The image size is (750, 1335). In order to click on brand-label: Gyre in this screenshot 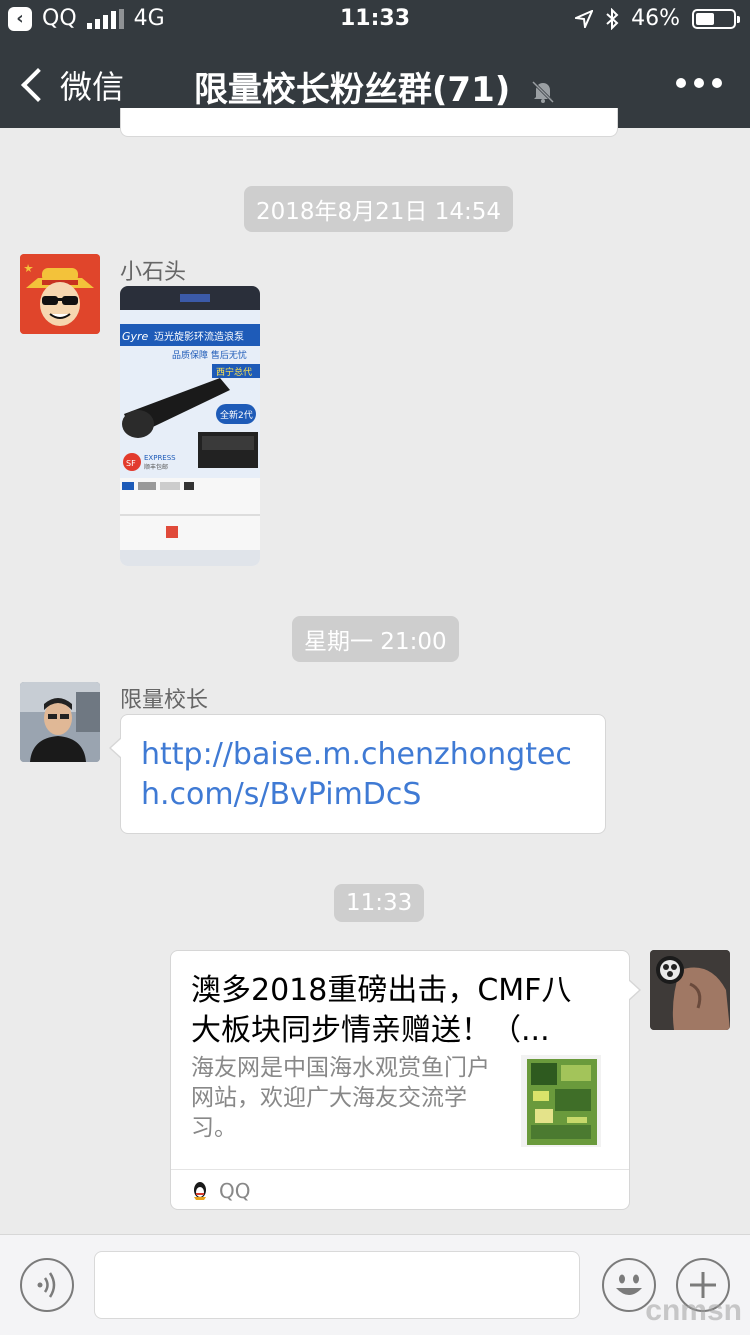, I will do `click(135, 336)`.